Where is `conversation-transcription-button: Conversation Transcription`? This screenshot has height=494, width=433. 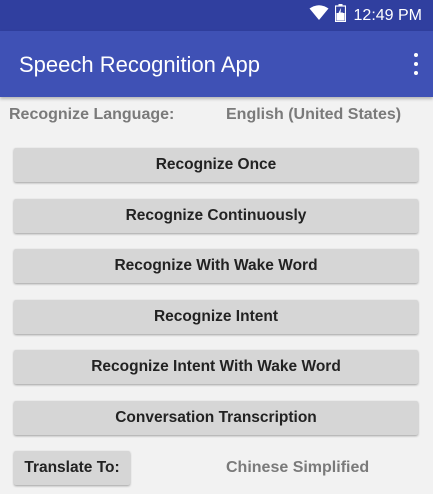 conversation-transcription-button: Conversation Transcription is located at coordinates (216, 418).